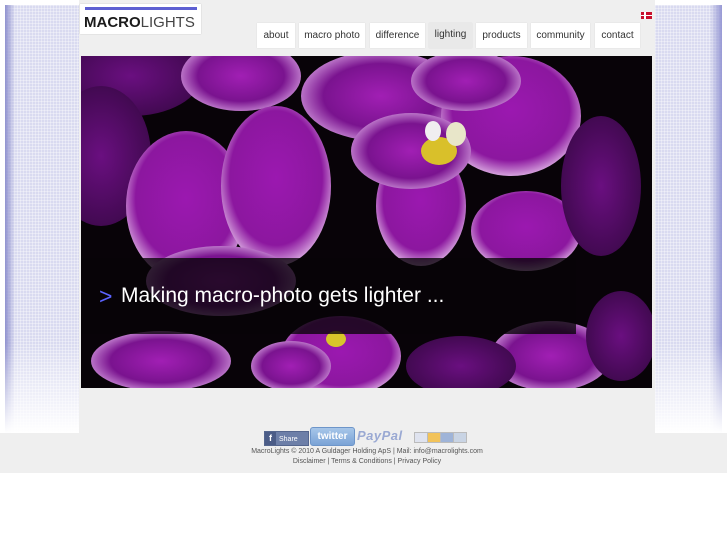  Describe the element at coordinates (646, 15) in the screenshot. I see `danish-flag-icon` at that location.